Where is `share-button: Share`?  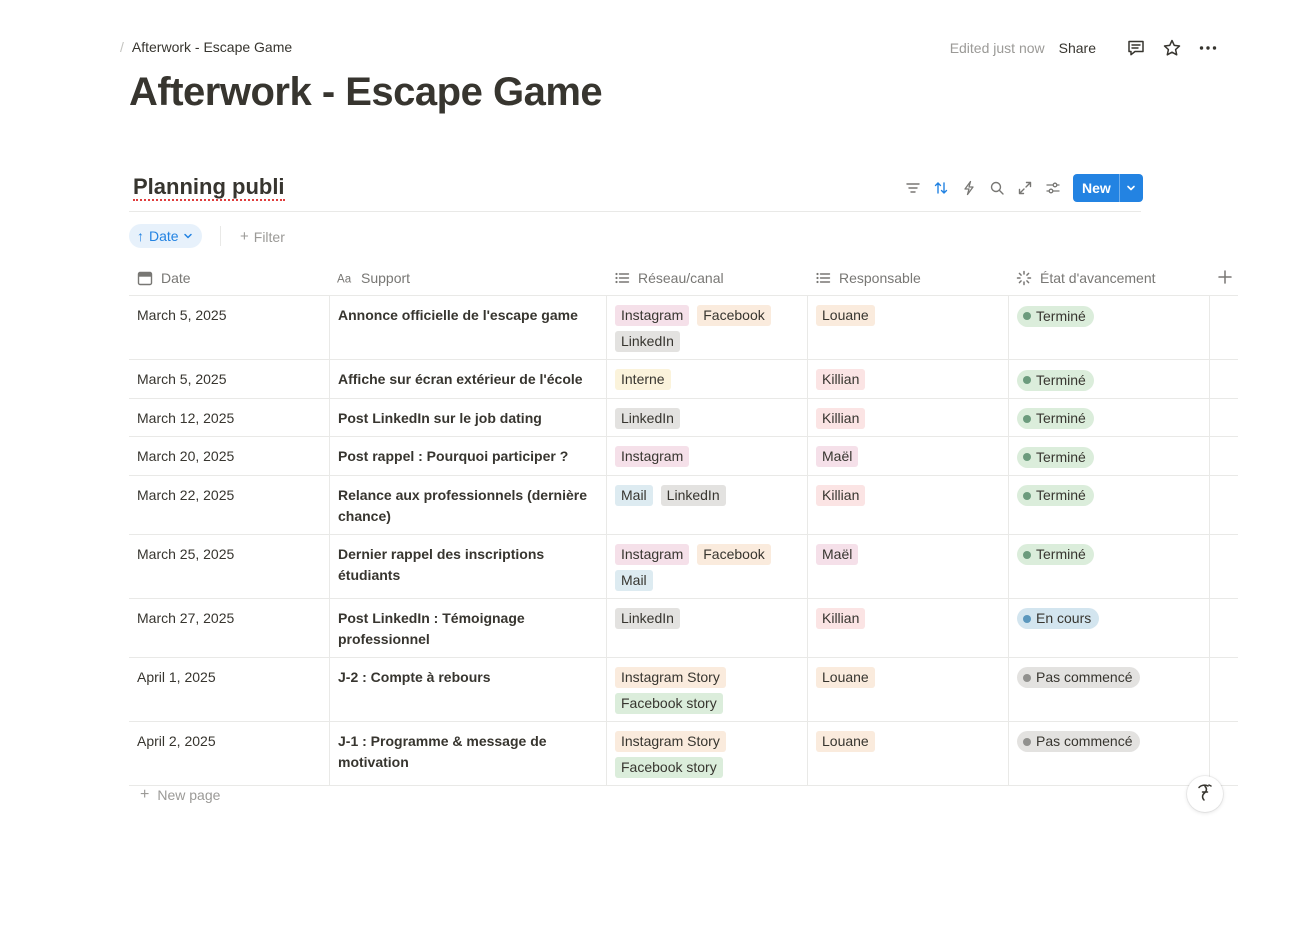 share-button: Share is located at coordinates (1077, 48).